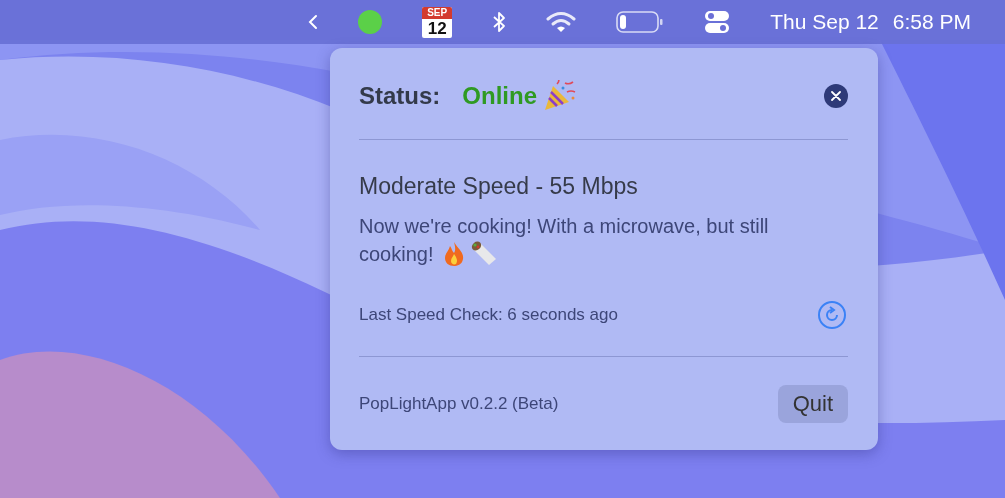  Describe the element at coordinates (499, 22) in the screenshot. I see `bluetooth-icon` at that location.